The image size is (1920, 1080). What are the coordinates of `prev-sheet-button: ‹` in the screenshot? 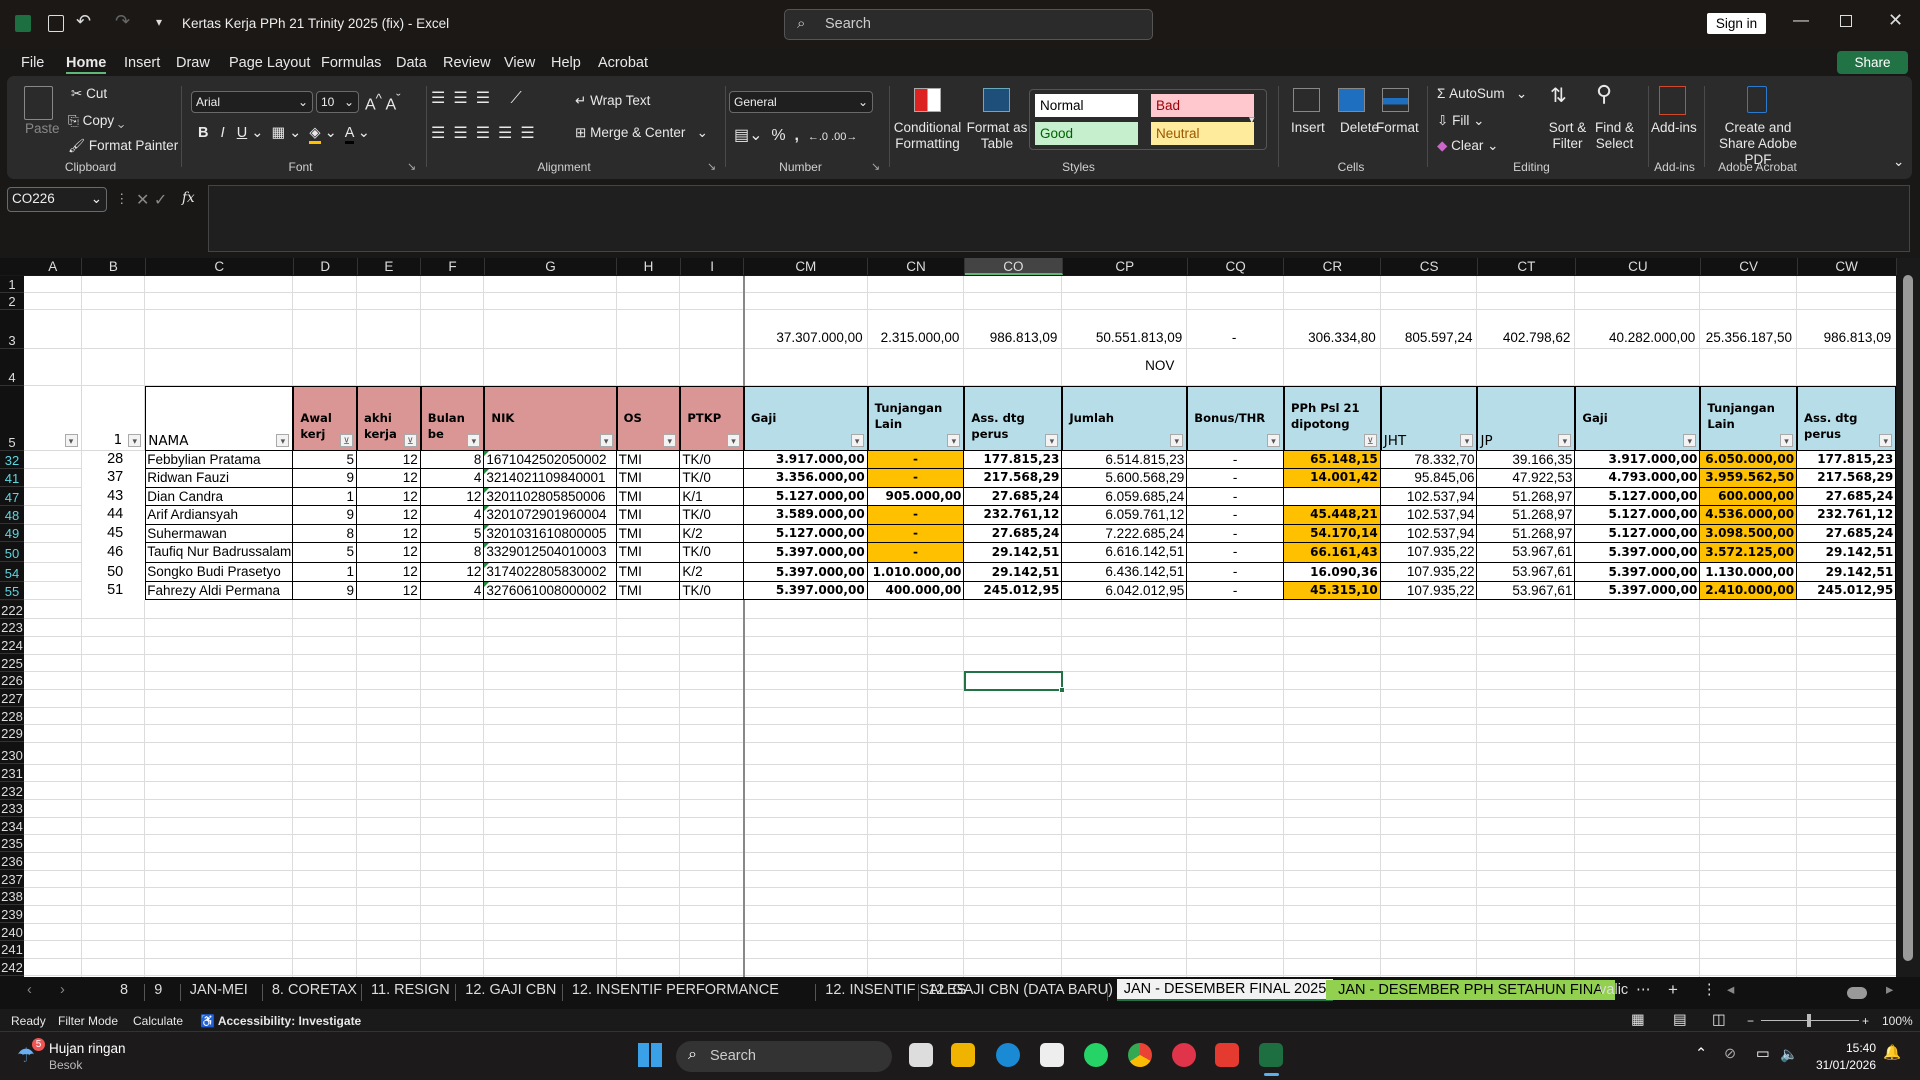 It's located at (29, 990).